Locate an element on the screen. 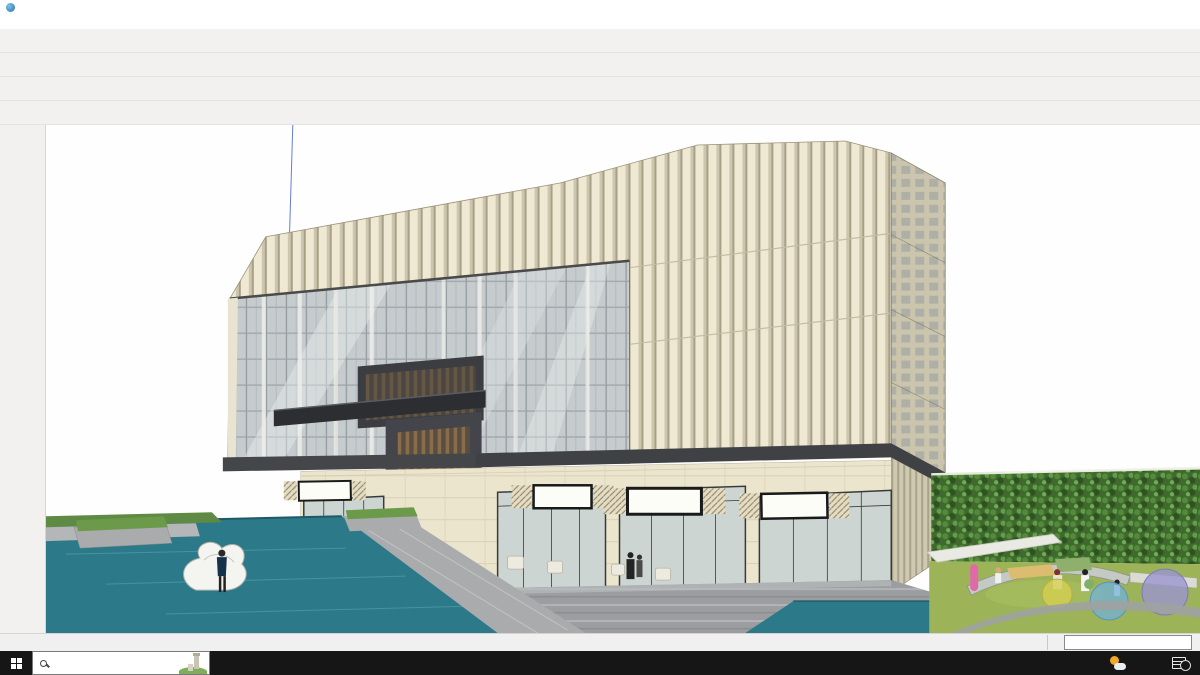 The image size is (1200, 675). notification-center-icon is located at coordinates (1181, 664).